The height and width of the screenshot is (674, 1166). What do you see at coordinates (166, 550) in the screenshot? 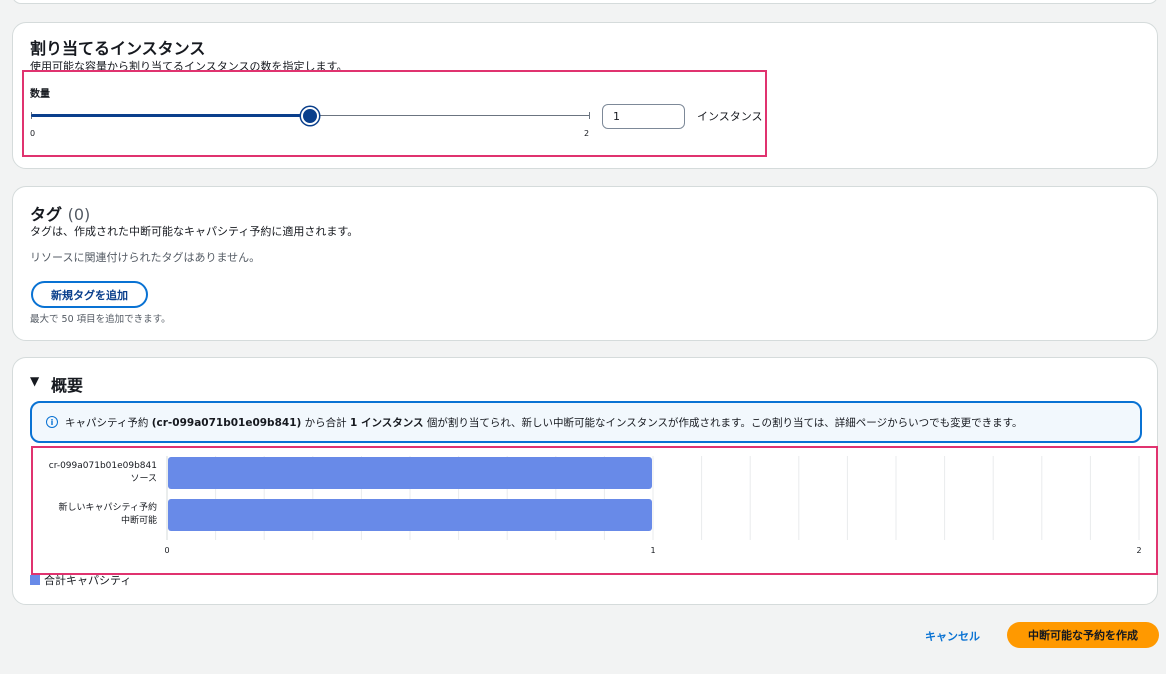
I see `chart-x-tick-label: 0` at bounding box center [166, 550].